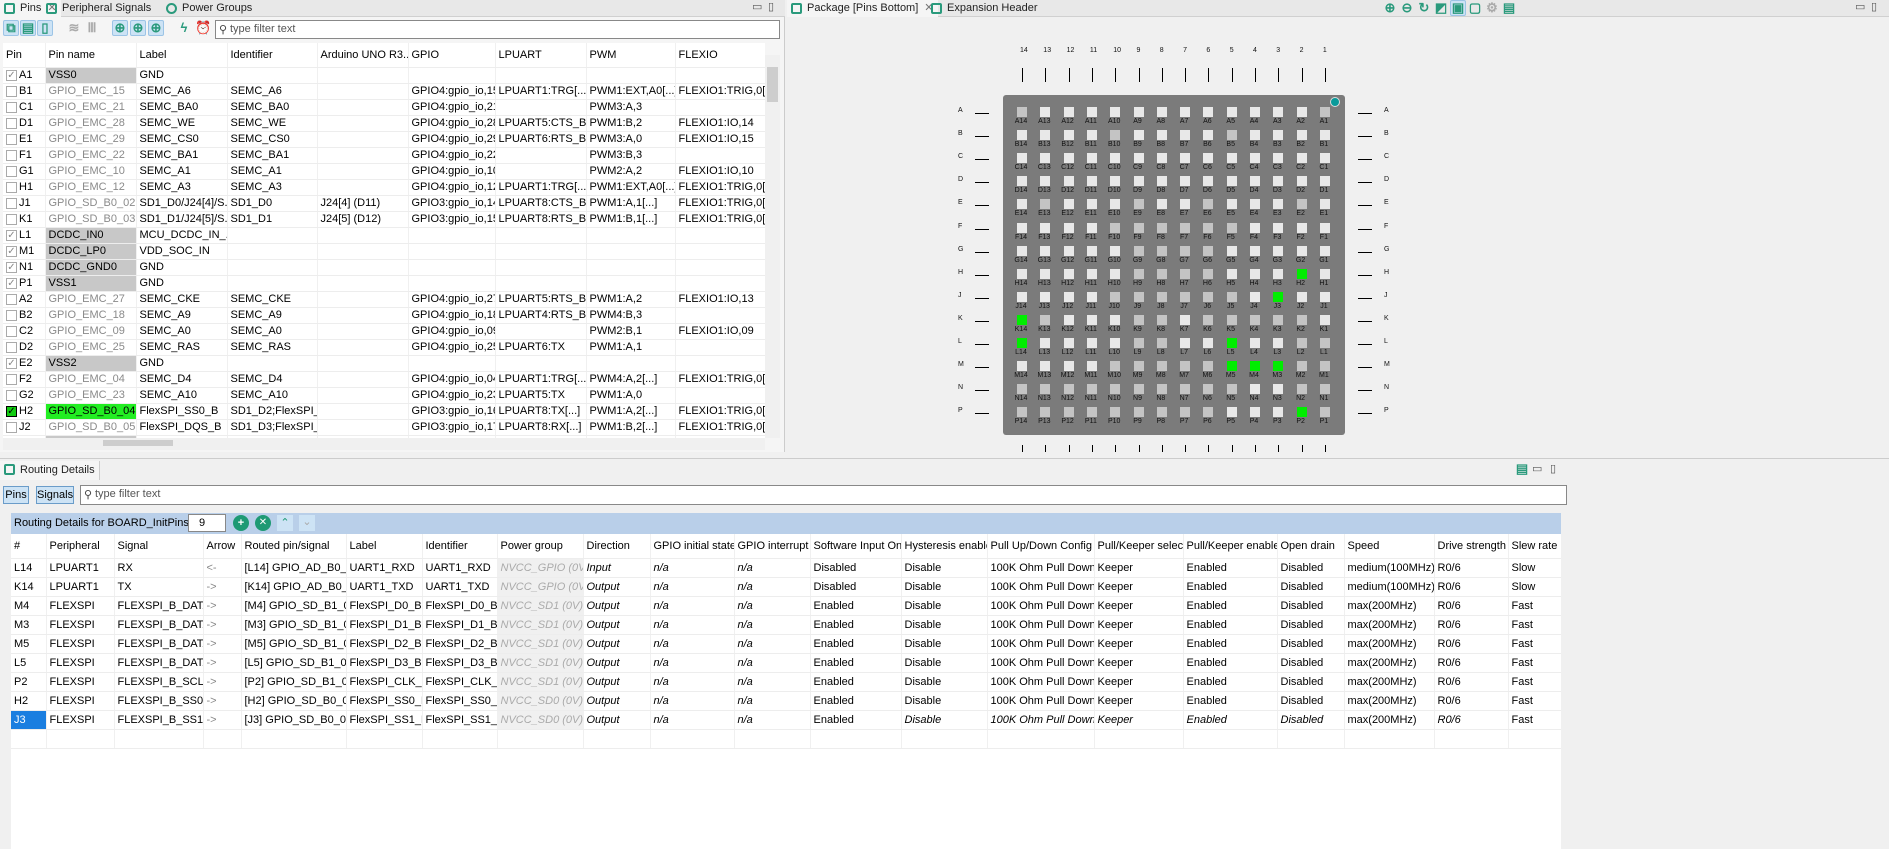  What do you see at coordinates (1185, 366) in the screenshot?
I see `package-pin-M7` at bounding box center [1185, 366].